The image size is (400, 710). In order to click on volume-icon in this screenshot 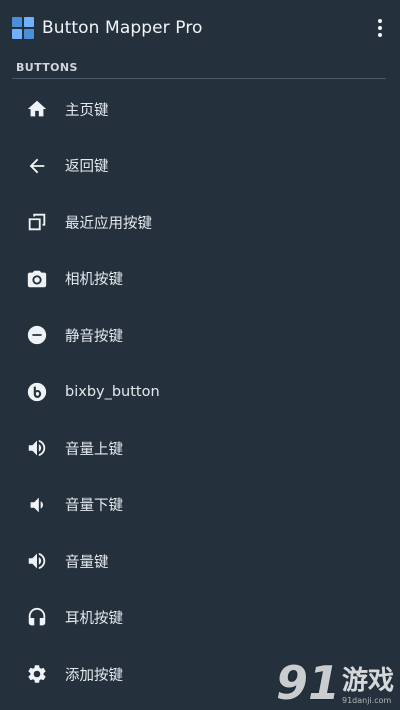, I will do `click(37, 561)`.